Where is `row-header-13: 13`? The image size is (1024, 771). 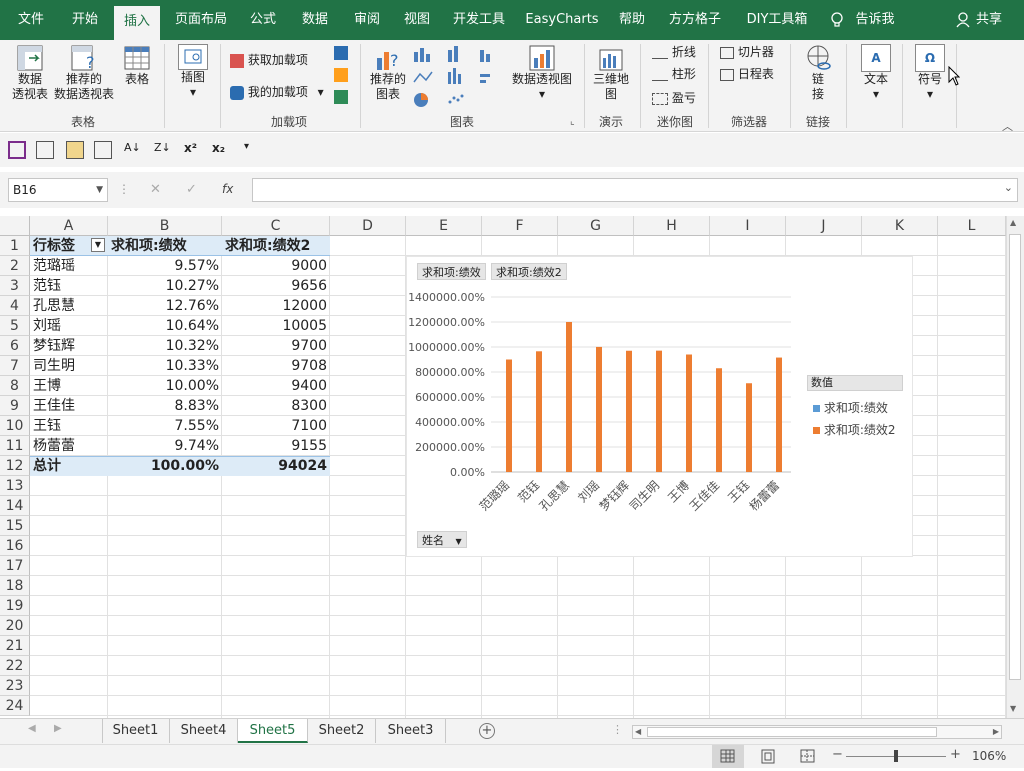 row-header-13: 13 is located at coordinates (15, 486).